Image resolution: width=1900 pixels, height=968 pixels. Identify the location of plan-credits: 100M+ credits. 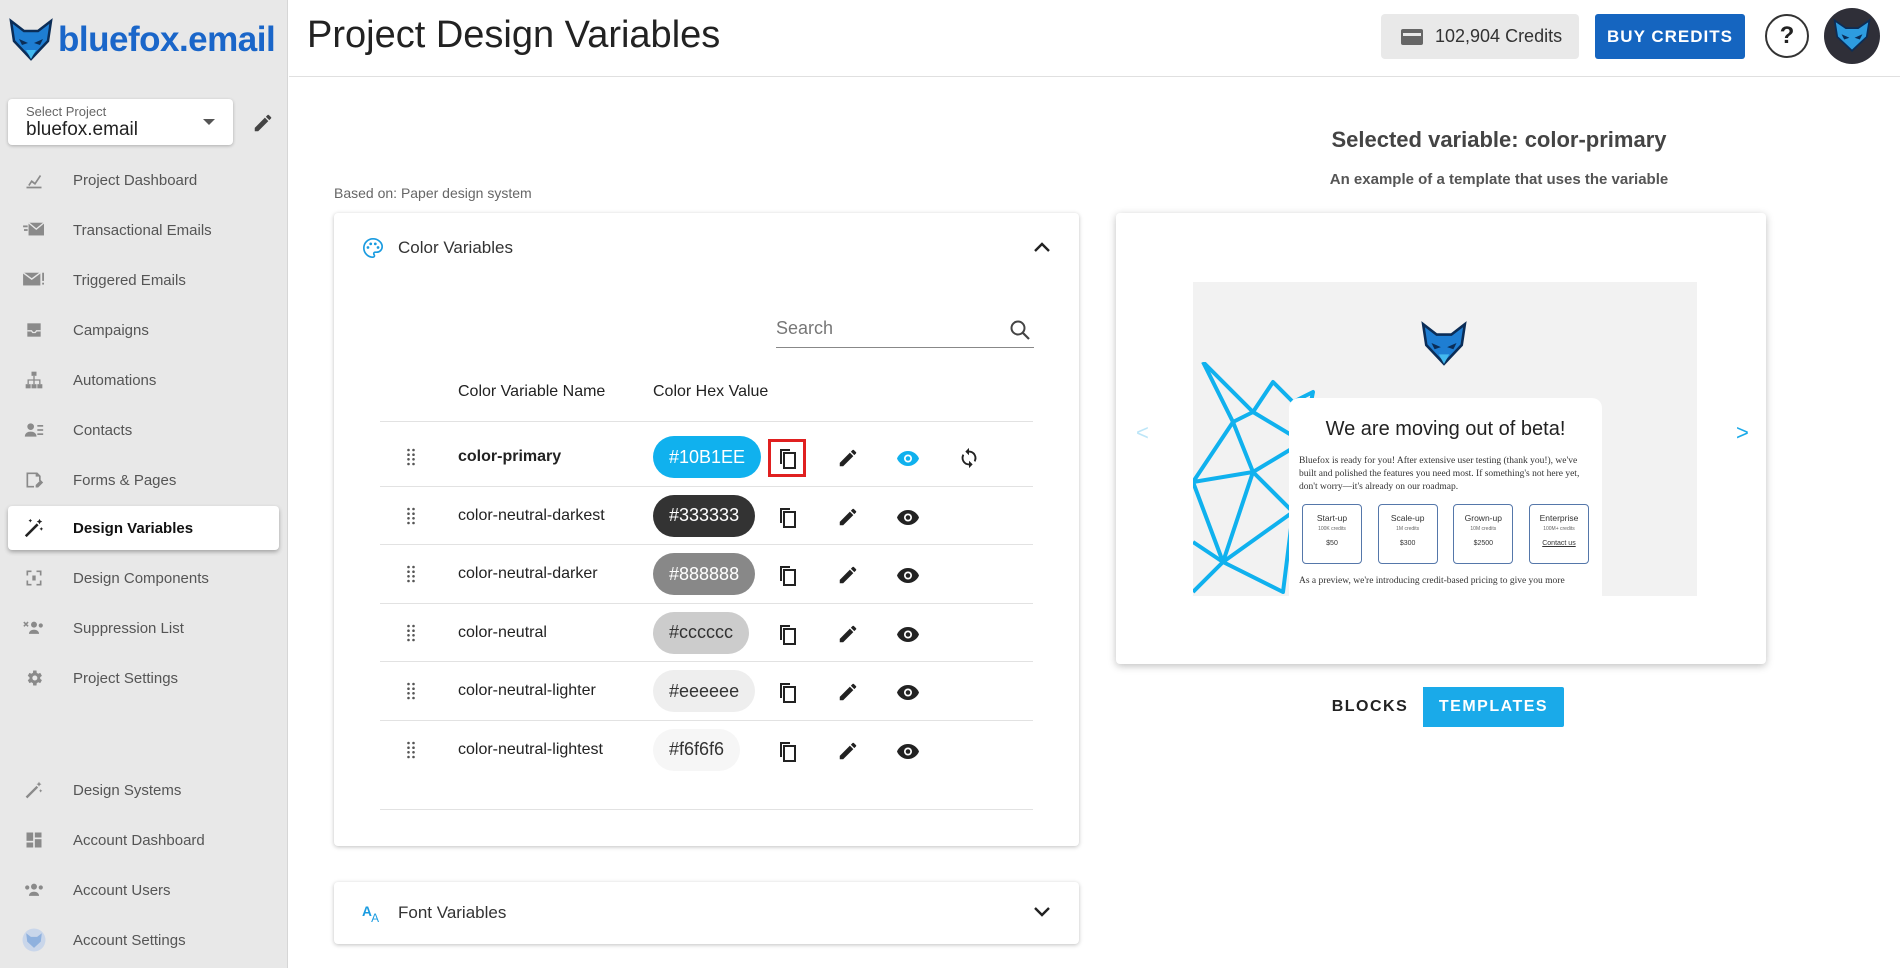
(1559, 529).